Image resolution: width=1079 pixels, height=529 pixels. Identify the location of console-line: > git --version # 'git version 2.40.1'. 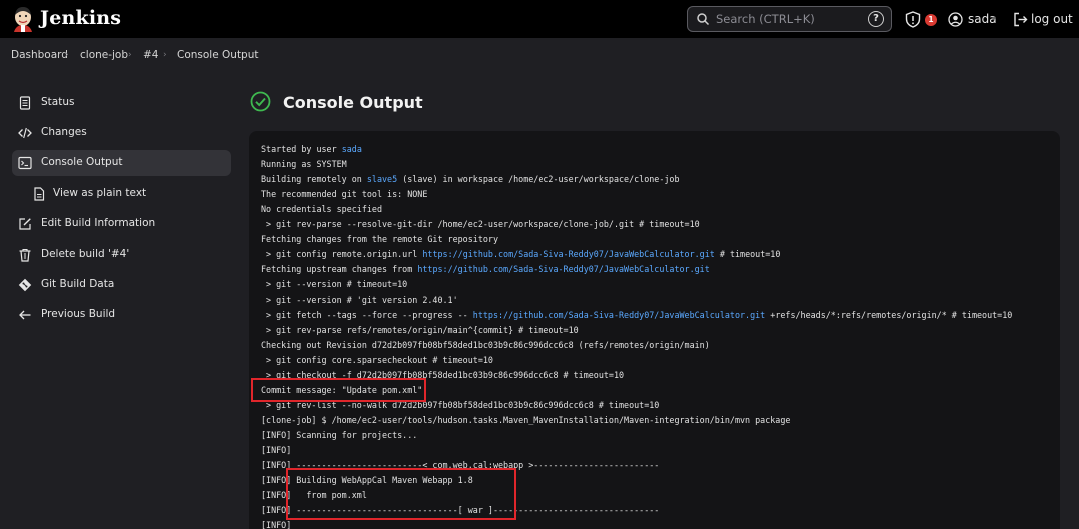
(359, 300).